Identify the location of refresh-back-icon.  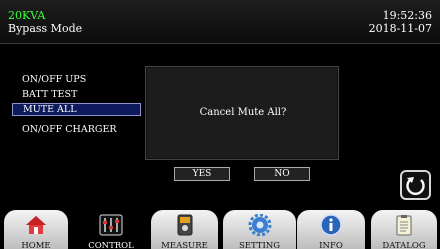
(415, 186).